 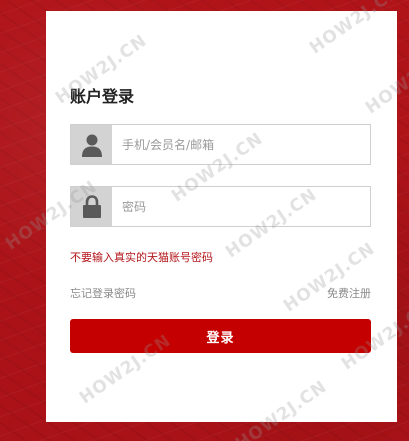 I want to click on login-title: 账户登录, so click(x=102, y=96).